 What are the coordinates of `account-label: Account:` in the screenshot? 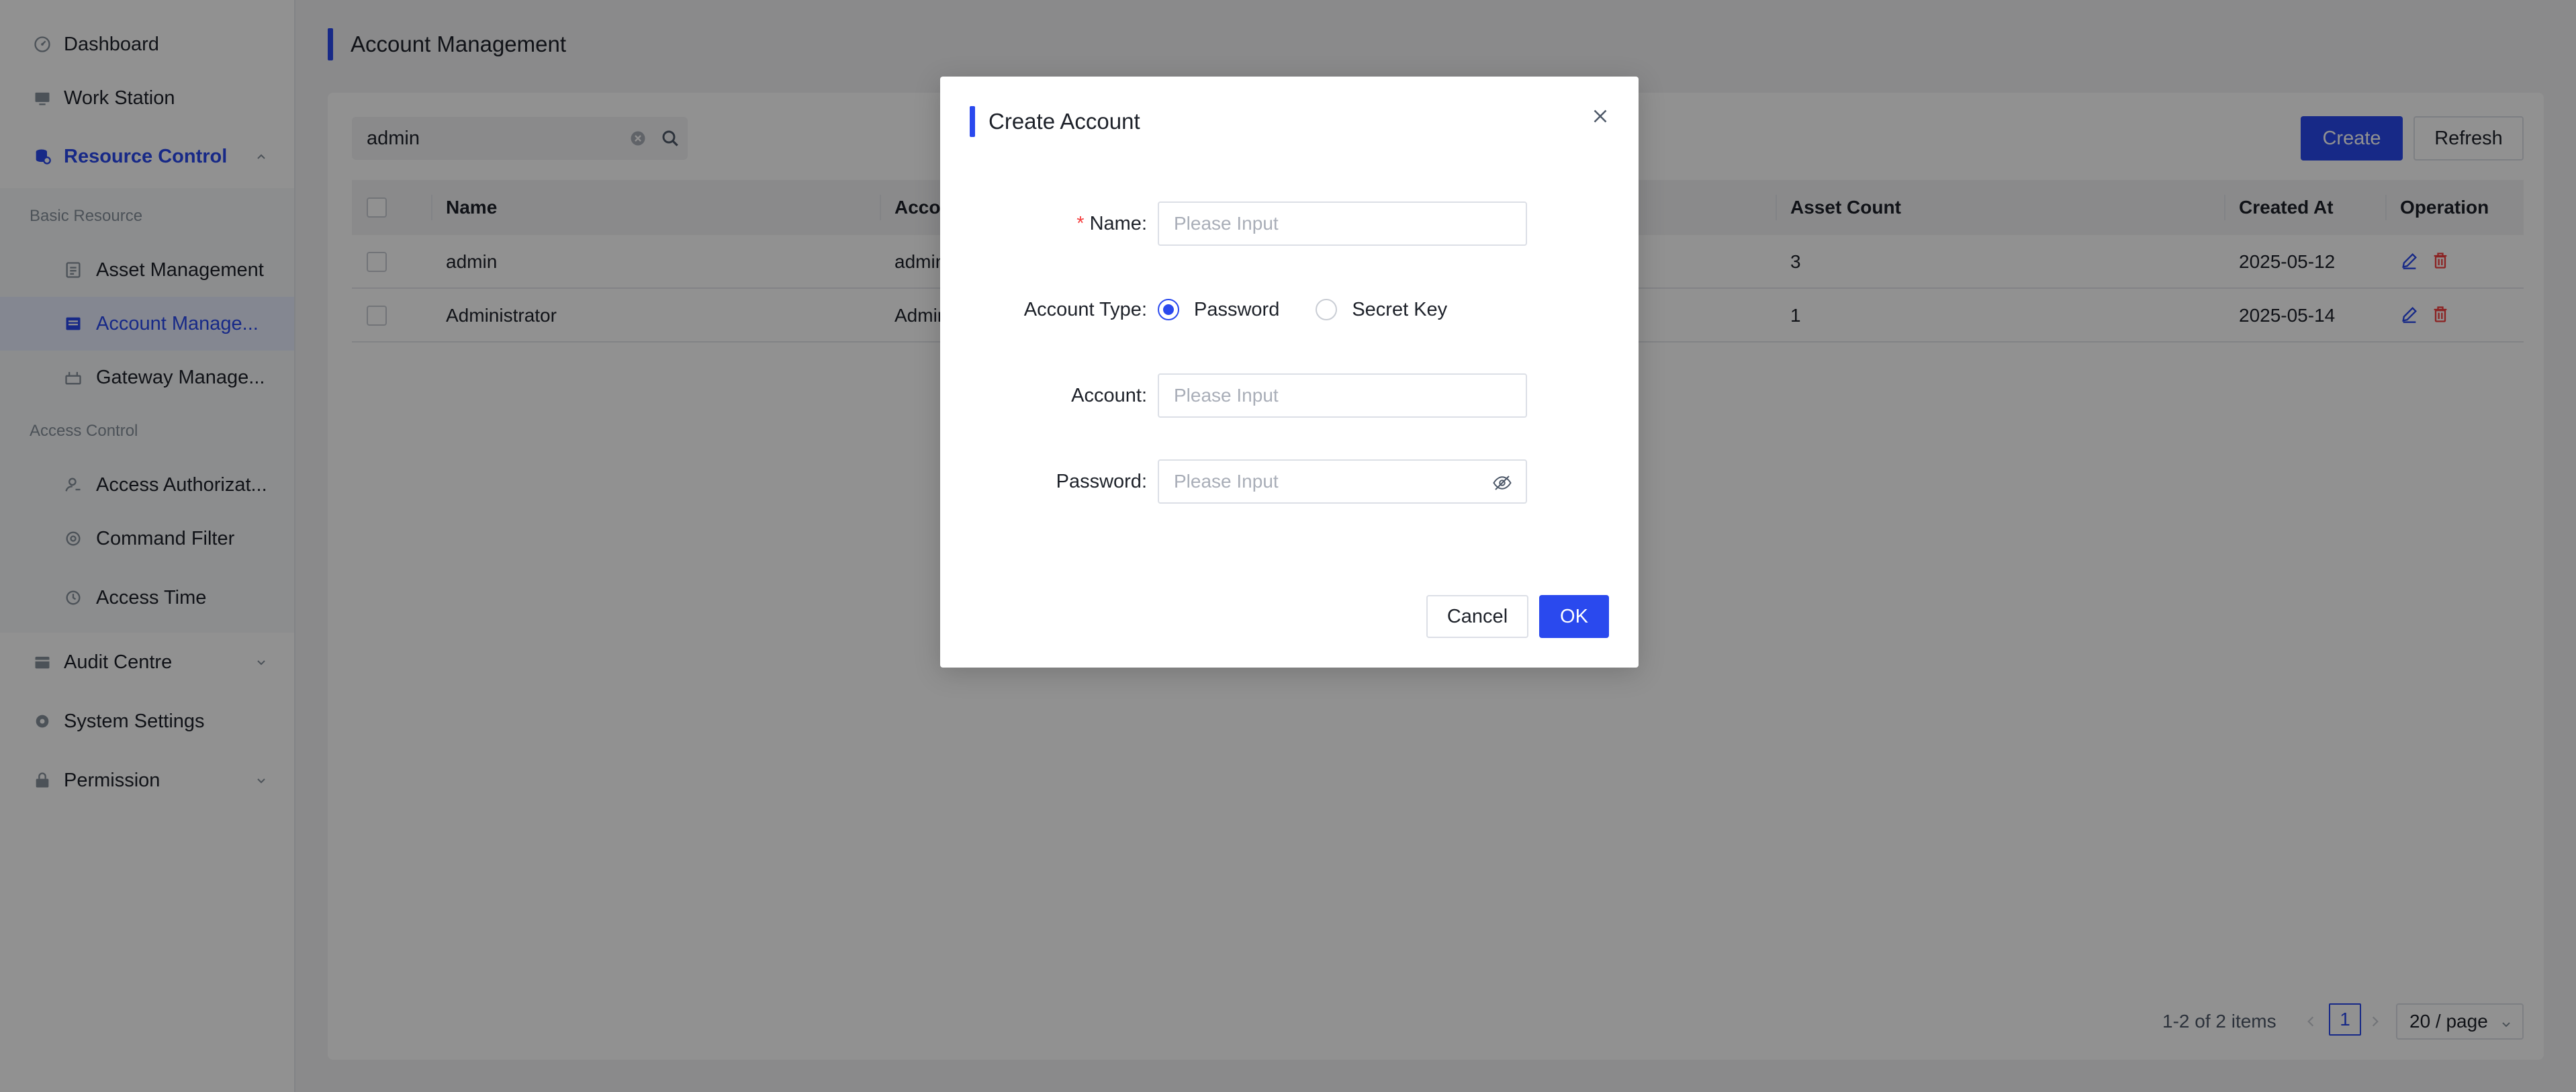 It's located at (1109, 395).